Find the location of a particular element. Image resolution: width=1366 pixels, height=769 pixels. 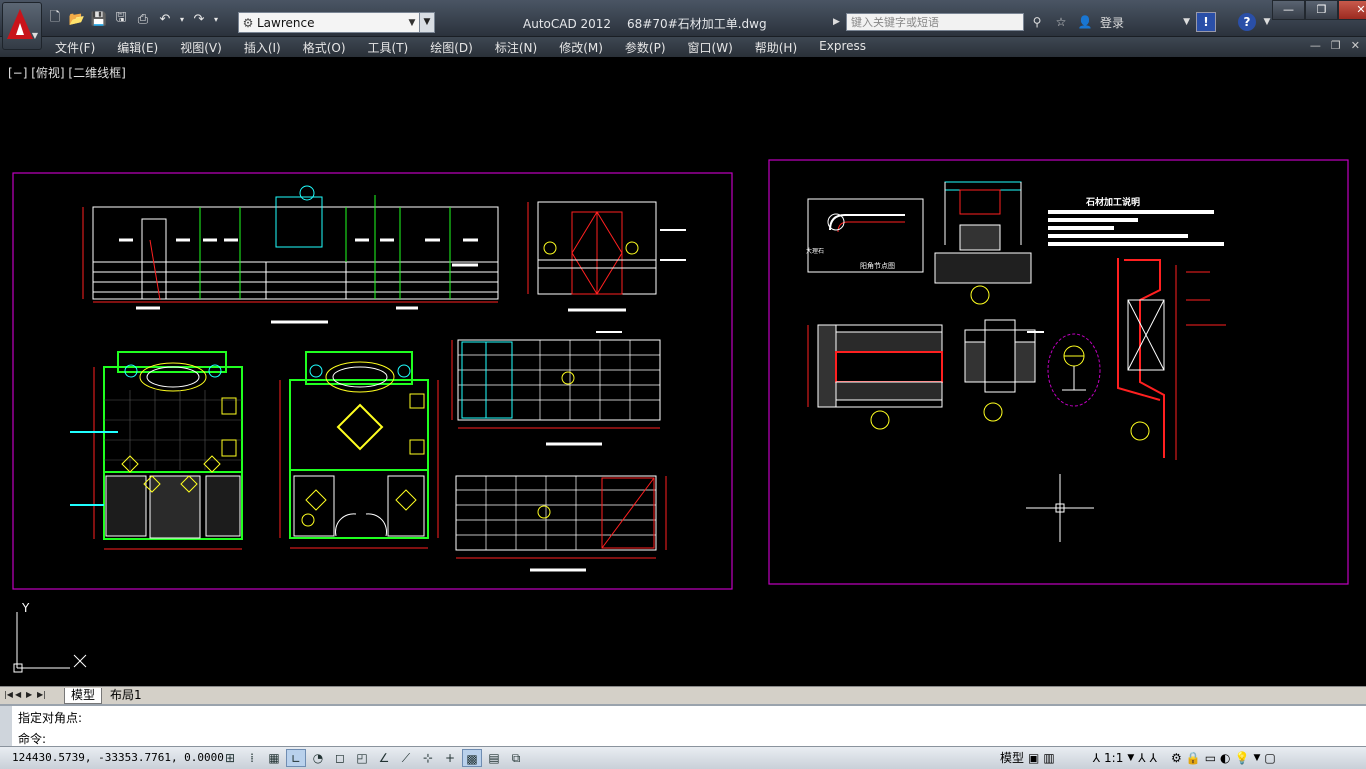

osnap-icon: ◻ is located at coordinates (340, 758).